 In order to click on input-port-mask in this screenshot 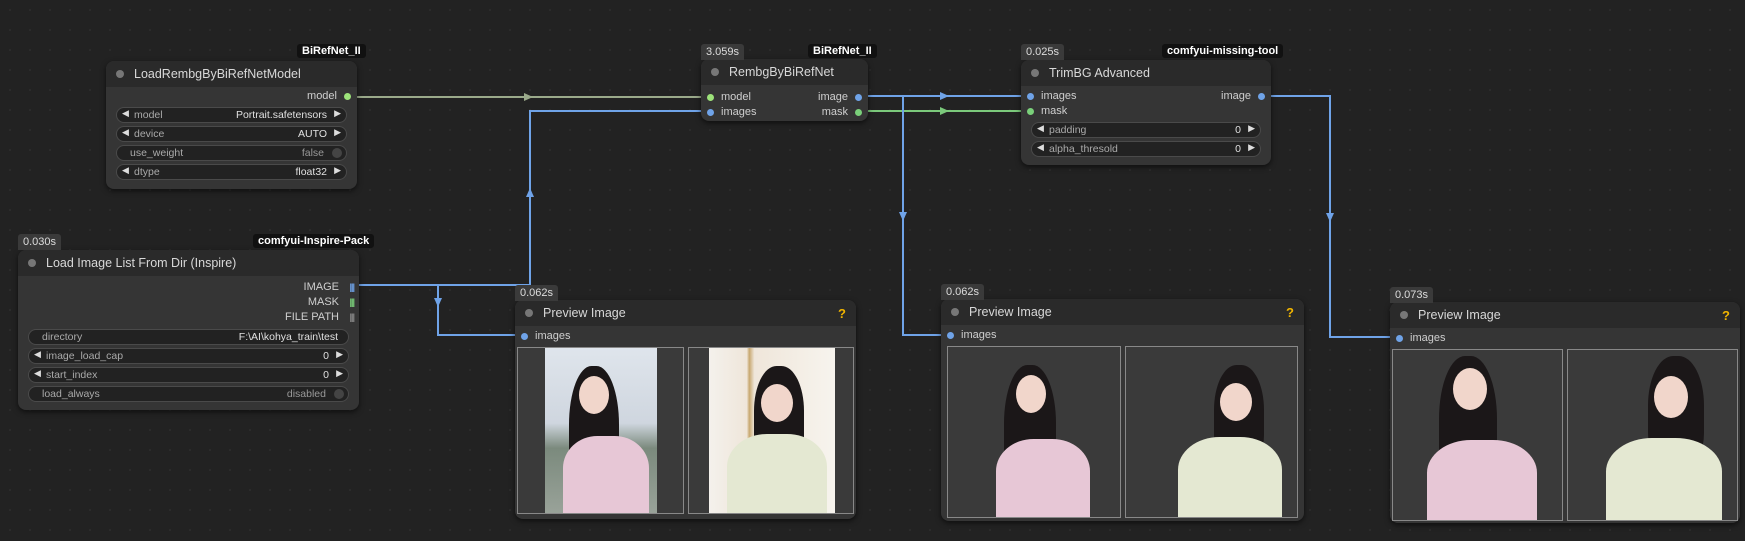, I will do `click(1030, 111)`.